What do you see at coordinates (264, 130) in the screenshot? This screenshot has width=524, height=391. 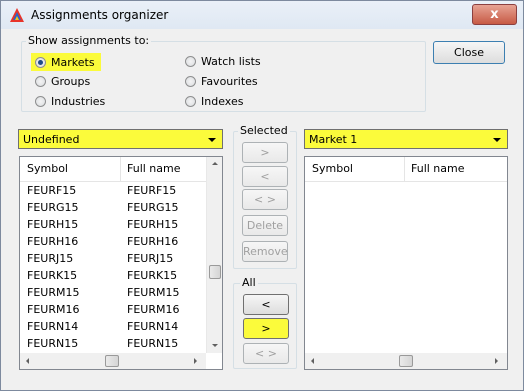 I see `selected-legend: Selected` at bounding box center [264, 130].